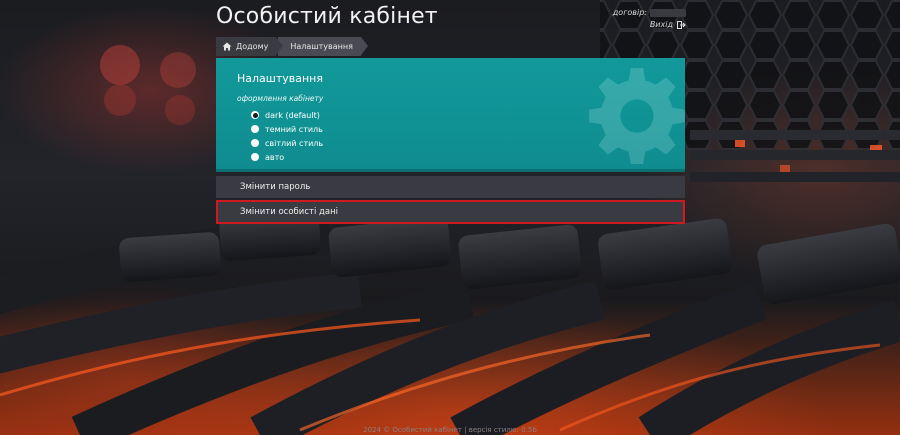 Image resolution: width=900 pixels, height=435 pixels. Describe the element at coordinates (294, 129) in the screenshot. I see `theme-option-label: темний стиль` at that location.